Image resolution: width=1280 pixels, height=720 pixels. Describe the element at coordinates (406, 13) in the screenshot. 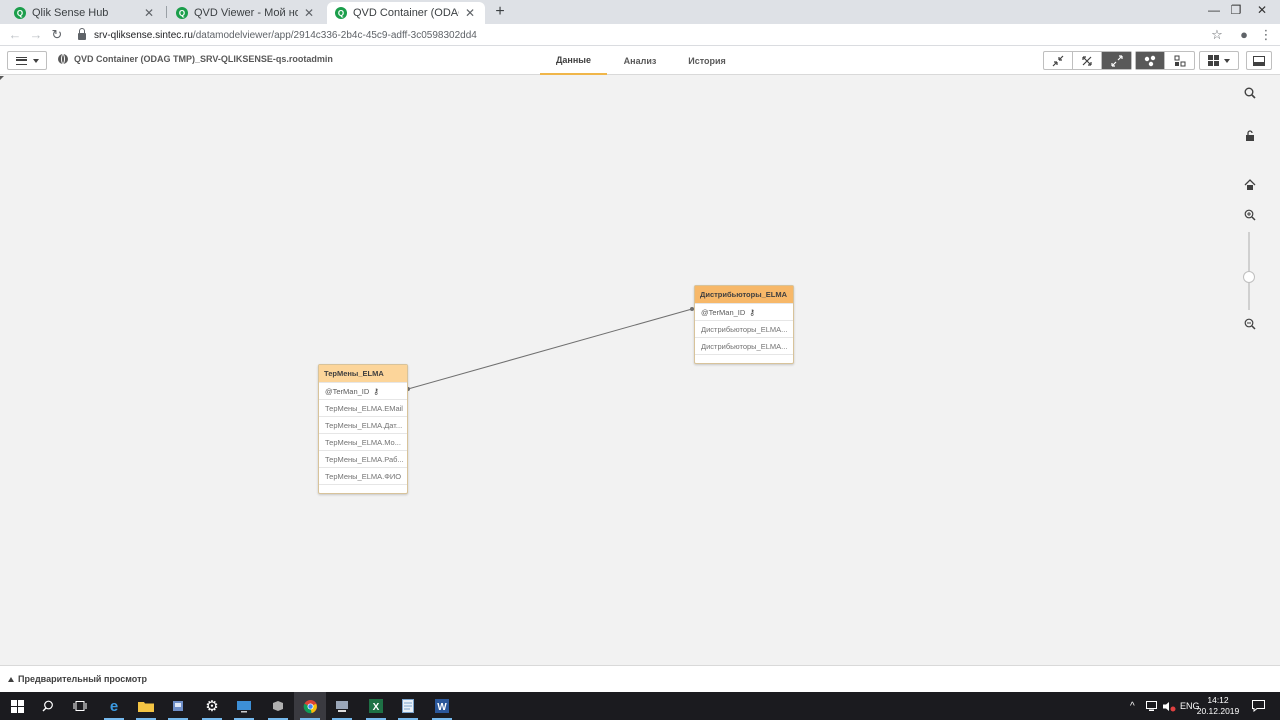

I see `browser-tab-qvd-container: Q QVD Container (ODAG TMP)_SRV ✕` at that location.